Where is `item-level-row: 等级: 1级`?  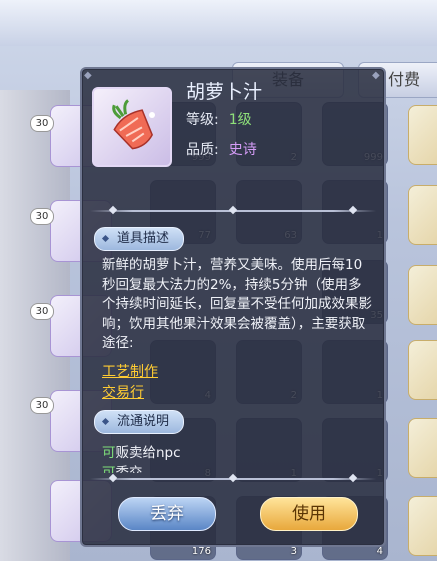 item-level-row: 等级: 1级 is located at coordinates (219, 119).